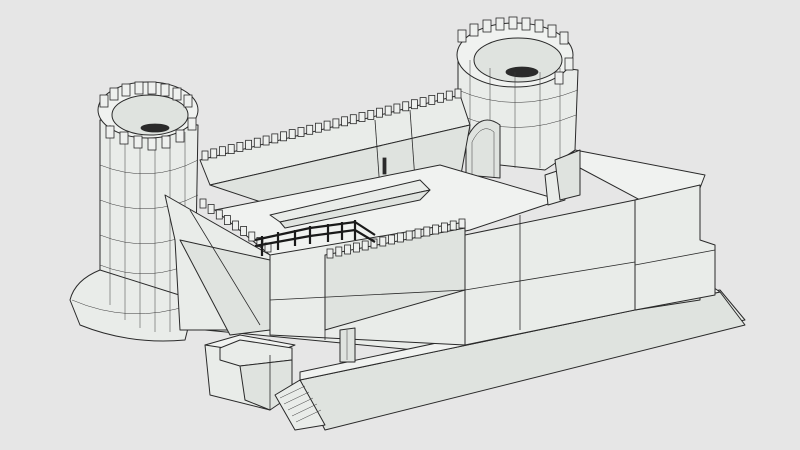 The height and width of the screenshot is (450, 800). What do you see at coordinates (517, 97) in the screenshot?
I see `right-round-tower` at bounding box center [517, 97].